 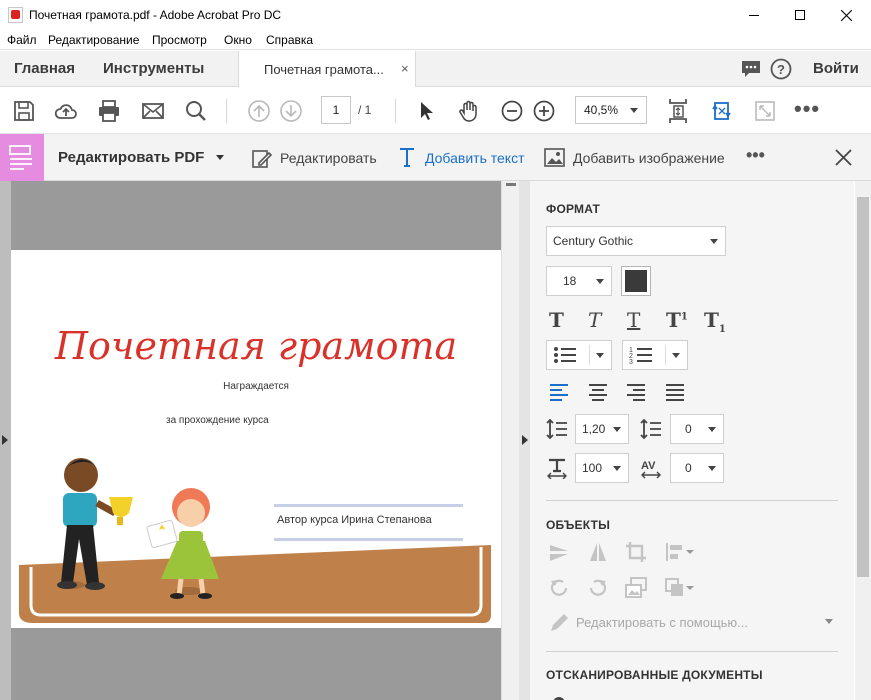 What do you see at coordinates (5, 440) in the screenshot?
I see `left-panel-collapse` at bounding box center [5, 440].